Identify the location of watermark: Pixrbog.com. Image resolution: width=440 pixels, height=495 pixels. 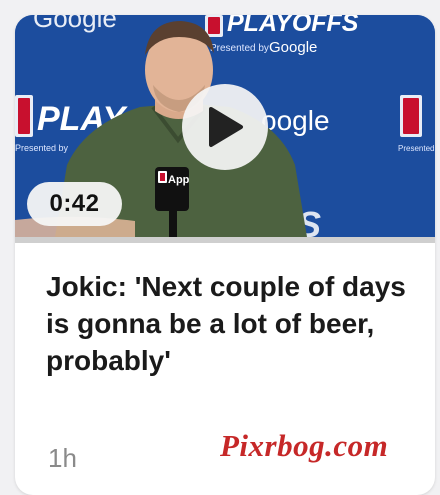
(304, 445).